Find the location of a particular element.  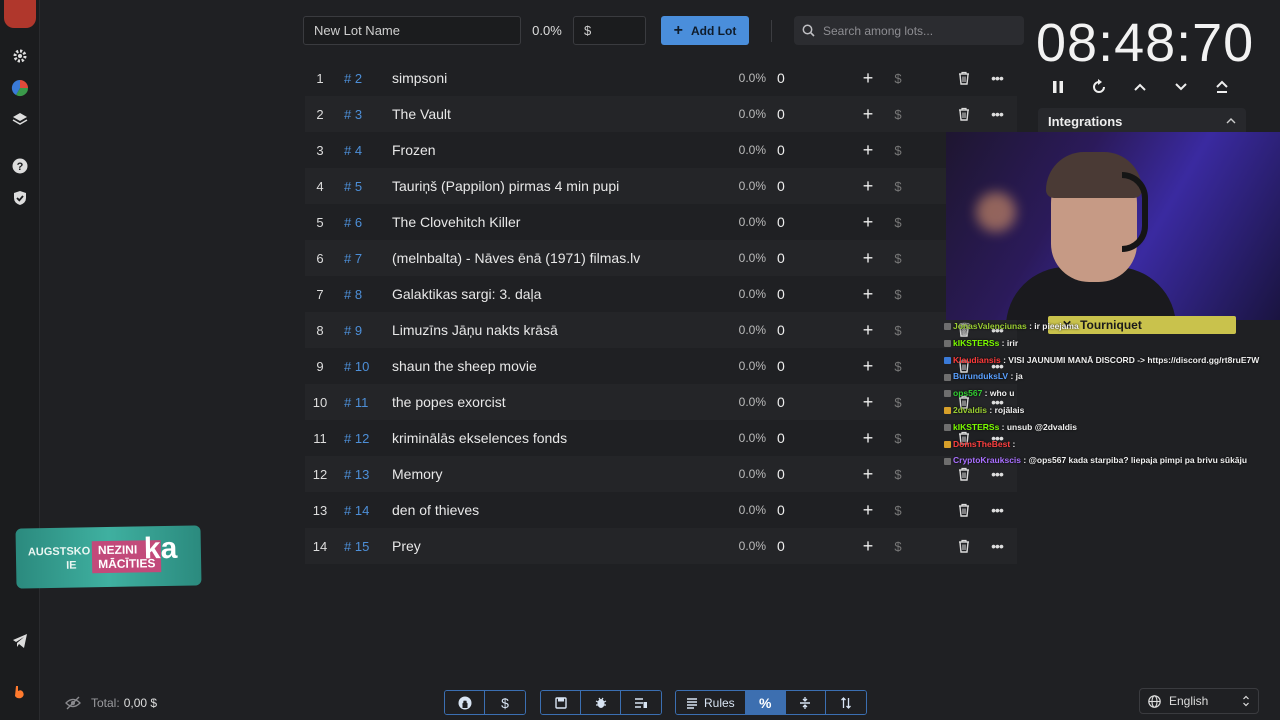

lot-row: 14 # 15 Prey 0.0% 0 + $ ••• is located at coordinates (661, 546).